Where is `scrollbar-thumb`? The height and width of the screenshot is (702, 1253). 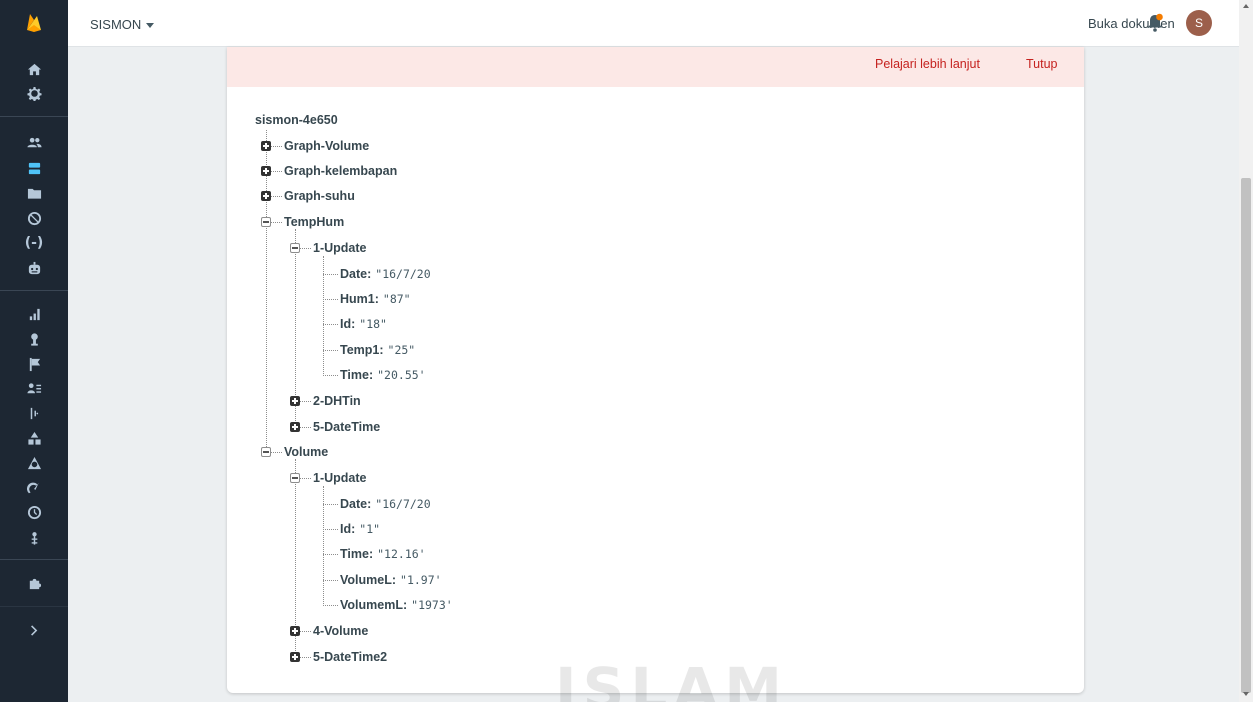 scrollbar-thumb is located at coordinates (1246, 435).